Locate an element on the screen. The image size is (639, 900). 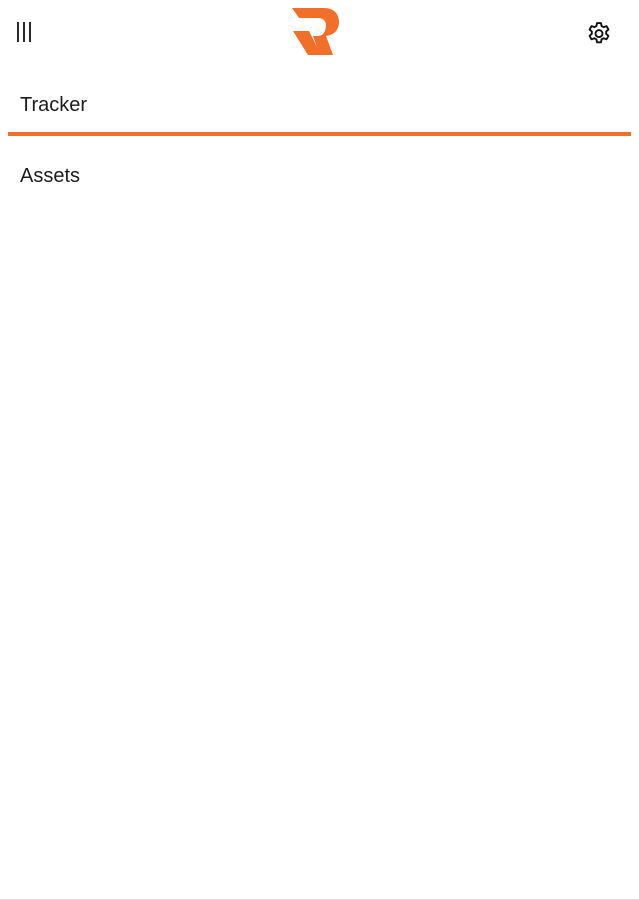
nav-item-label: Assets is located at coordinates (50, 176).